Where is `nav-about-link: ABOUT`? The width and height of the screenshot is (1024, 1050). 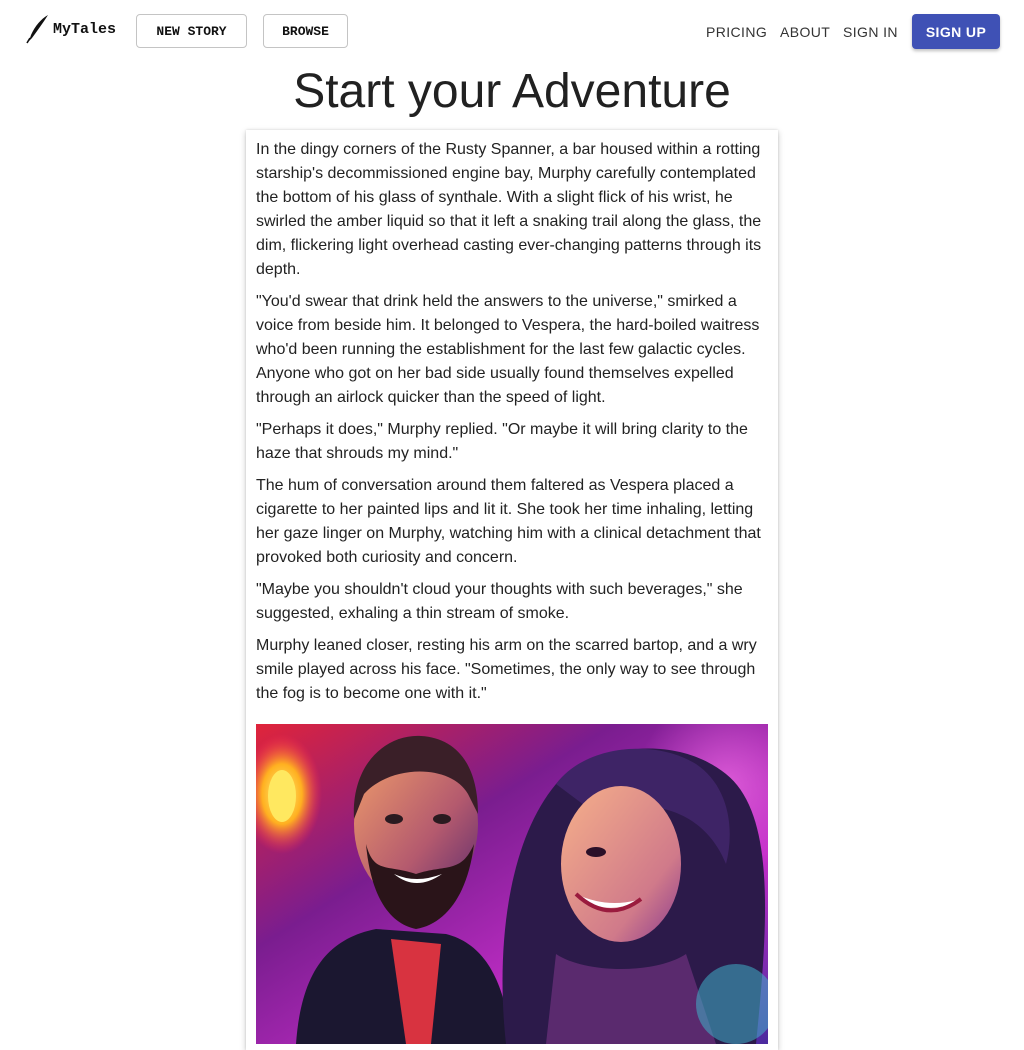
nav-about-link: ABOUT is located at coordinates (805, 32).